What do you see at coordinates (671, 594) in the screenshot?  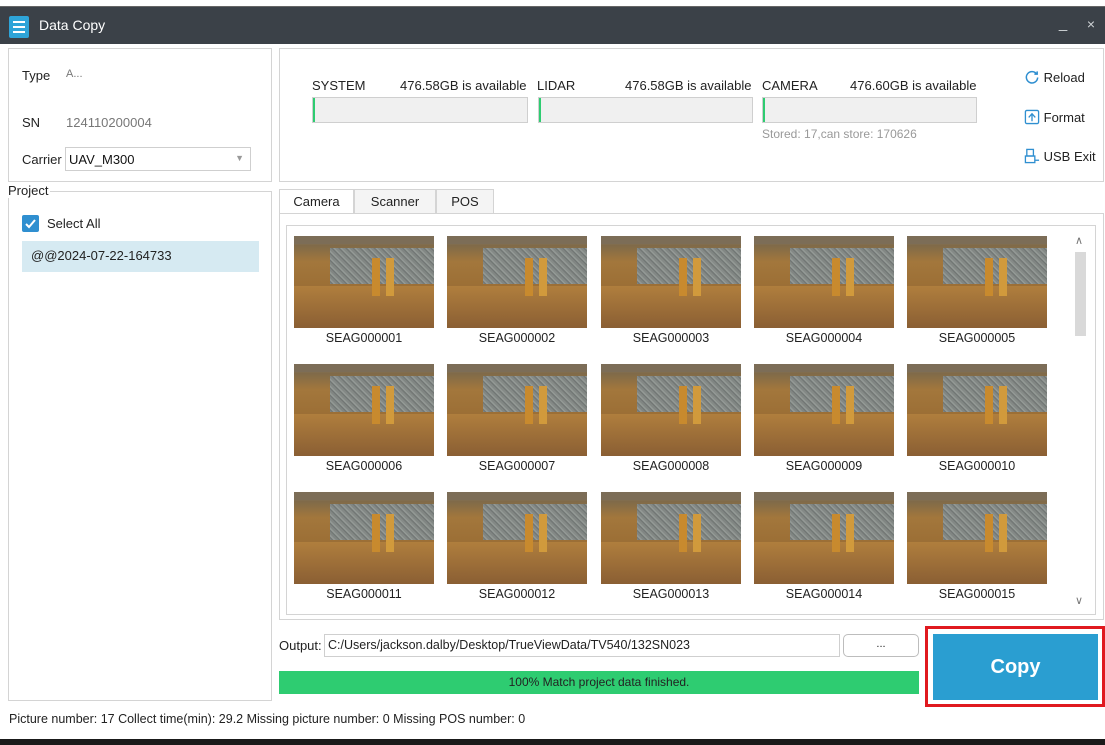 I see `thumbnail-caption: SEAG000013` at bounding box center [671, 594].